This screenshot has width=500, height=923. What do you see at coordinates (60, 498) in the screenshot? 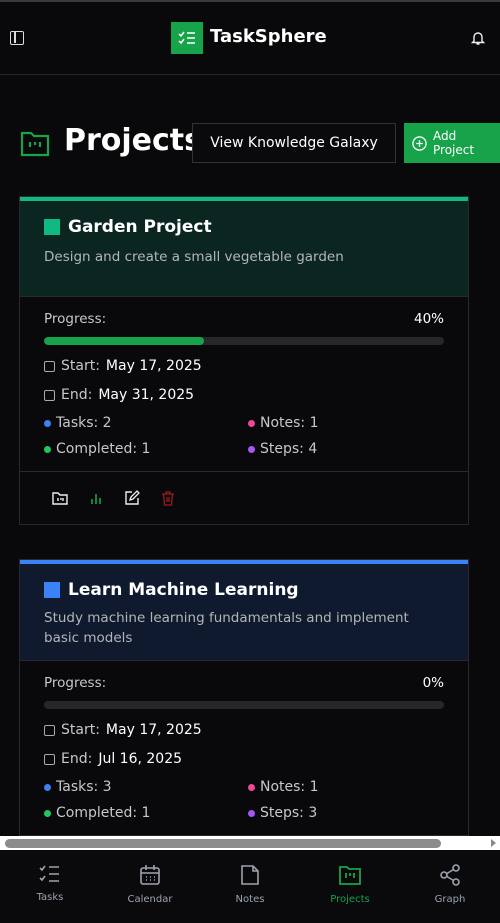
I see `open-folder-icon` at bounding box center [60, 498].